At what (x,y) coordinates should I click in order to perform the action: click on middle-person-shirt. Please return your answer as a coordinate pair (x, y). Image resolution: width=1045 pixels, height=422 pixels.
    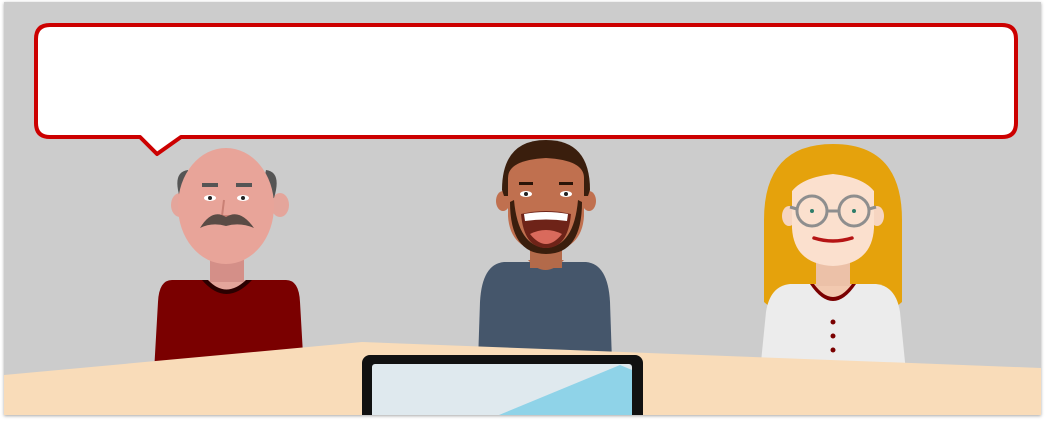
    Looking at the image, I should click on (545, 312).